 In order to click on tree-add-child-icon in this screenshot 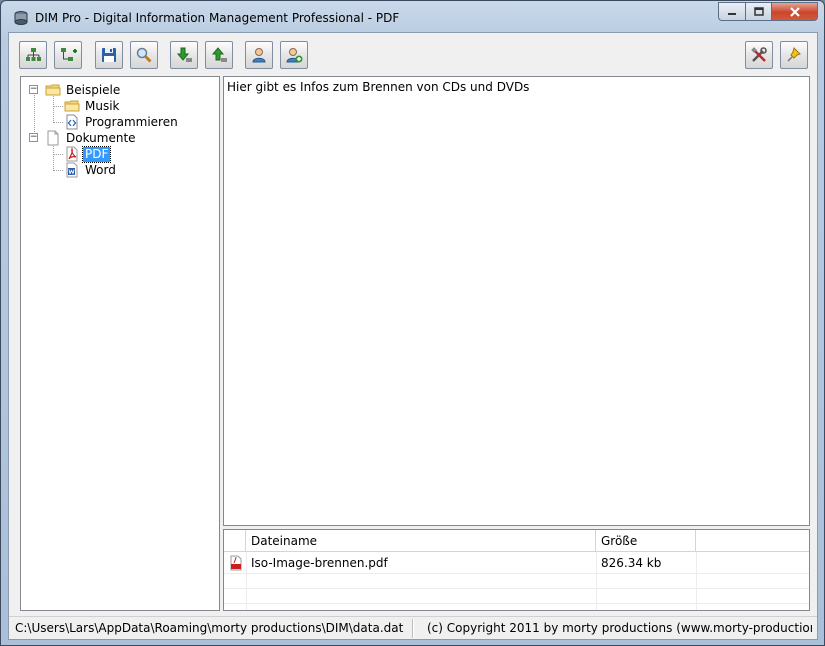, I will do `click(69, 54)`.